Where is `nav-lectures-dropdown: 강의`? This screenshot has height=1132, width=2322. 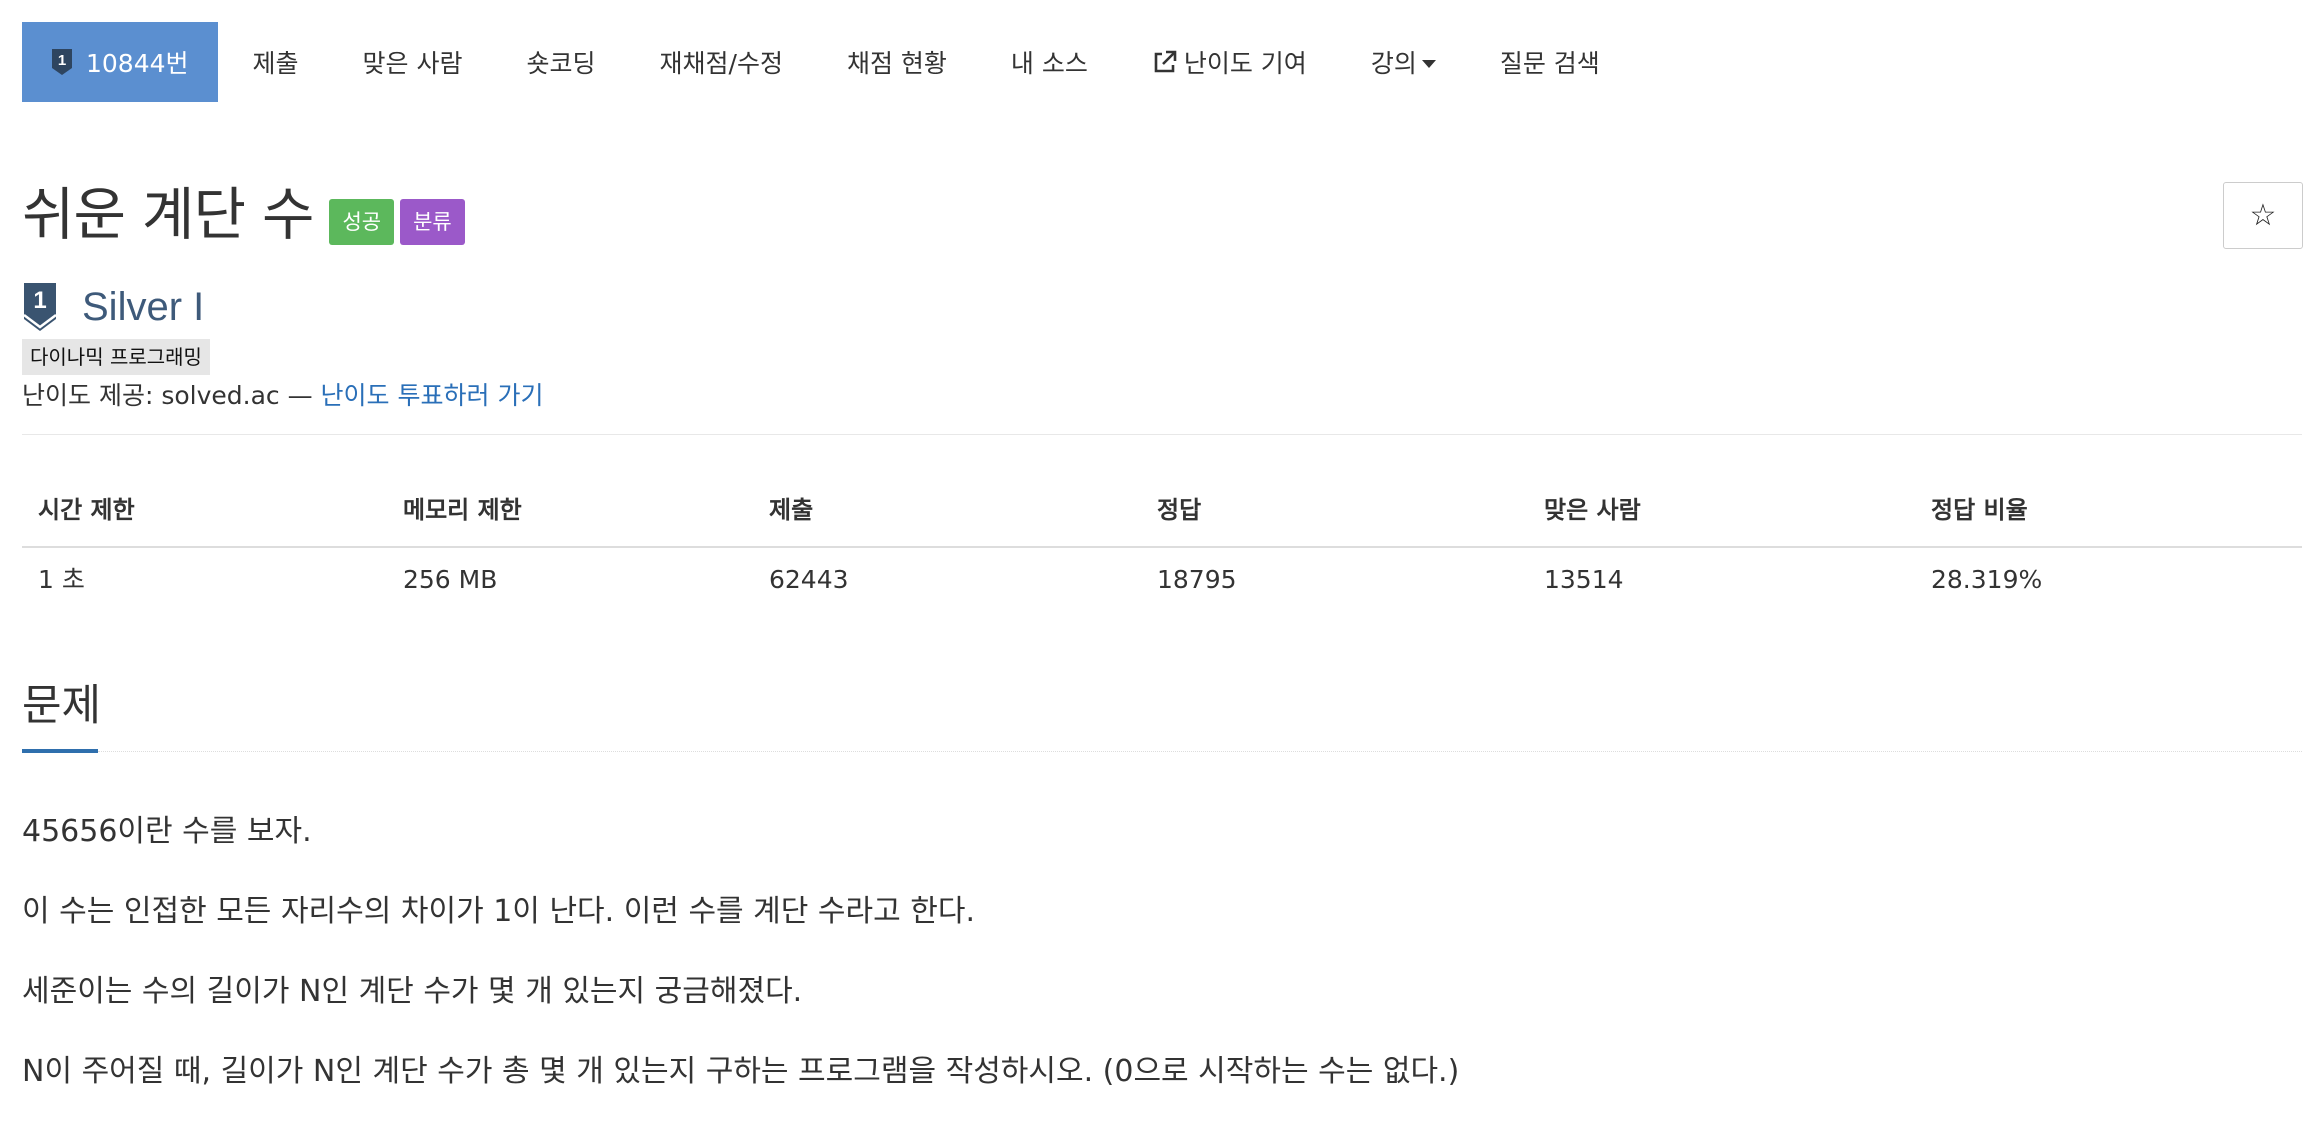 nav-lectures-dropdown: 강의 is located at coordinates (1403, 62).